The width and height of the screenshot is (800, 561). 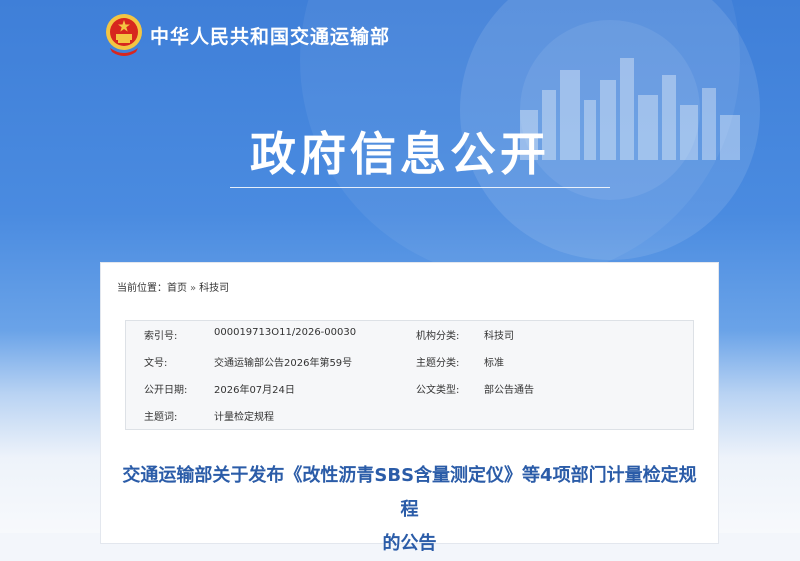 What do you see at coordinates (409, 387) in the screenshot?
I see `metadata-row: 公开日期: 2026年07月24日 公文类型: 部公告通告` at bounding box center [409, 387].